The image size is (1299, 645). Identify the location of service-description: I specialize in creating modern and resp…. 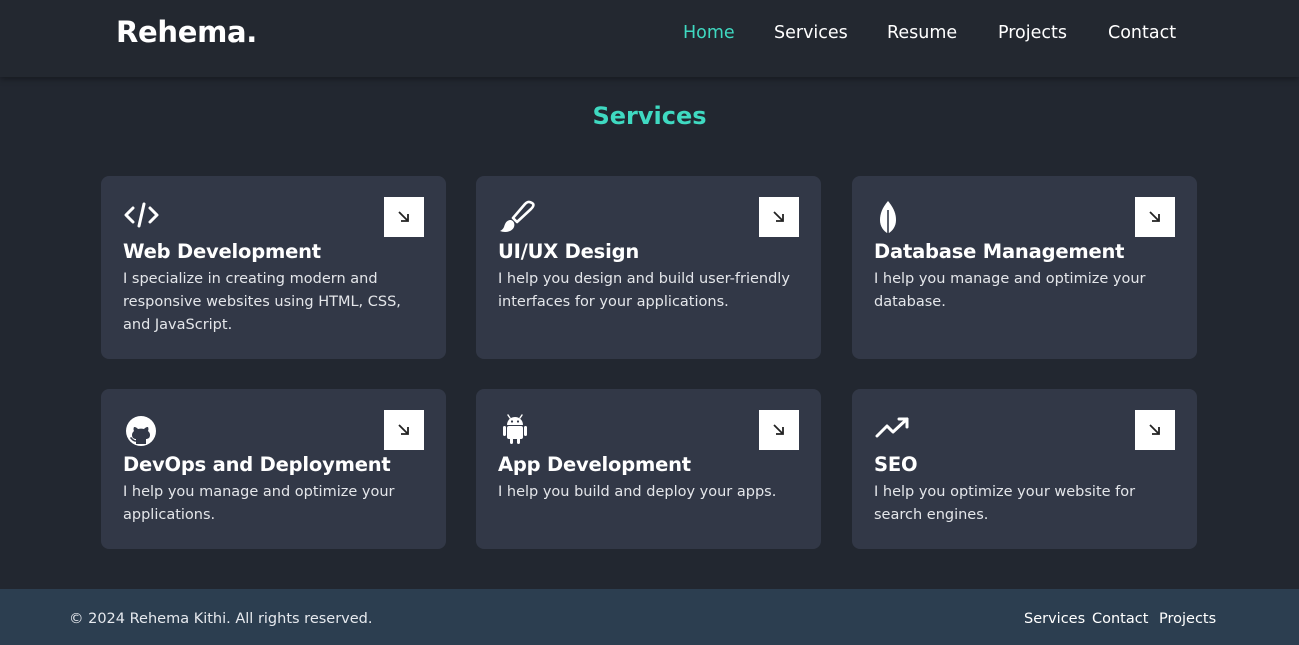
(262, 302).